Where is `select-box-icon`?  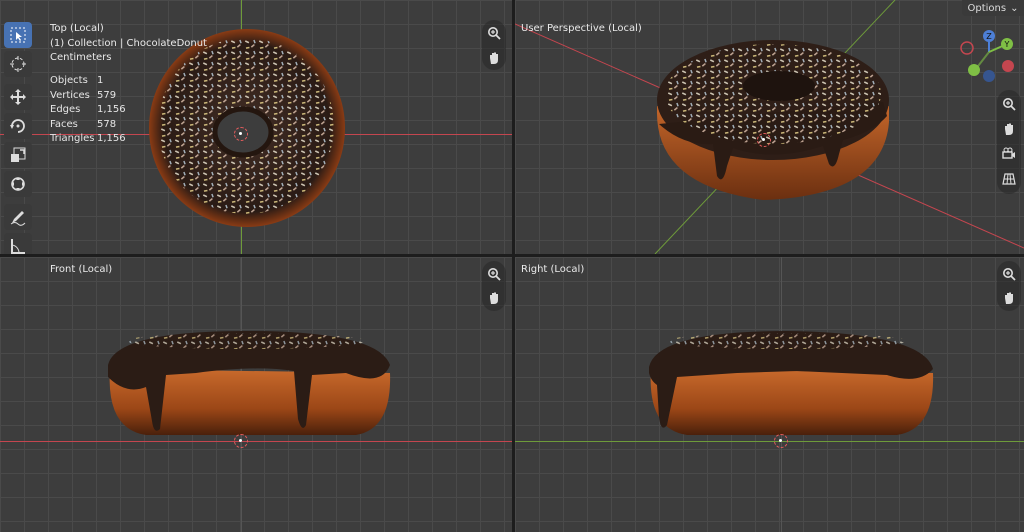
select-box-icon is located at coordinates (18, 35).